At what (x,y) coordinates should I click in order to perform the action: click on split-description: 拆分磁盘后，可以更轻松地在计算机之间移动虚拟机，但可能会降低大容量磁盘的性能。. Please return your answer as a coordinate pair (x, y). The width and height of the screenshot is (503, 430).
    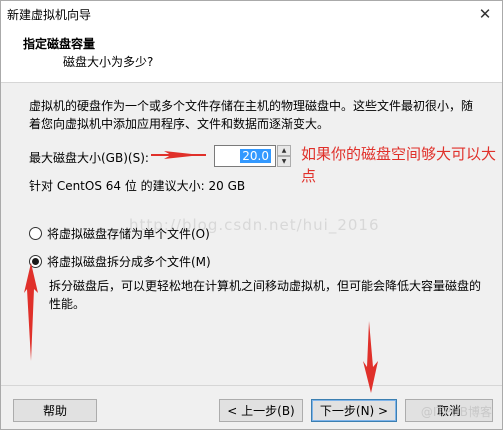
    Looking at the image, I should click on (265, 295).